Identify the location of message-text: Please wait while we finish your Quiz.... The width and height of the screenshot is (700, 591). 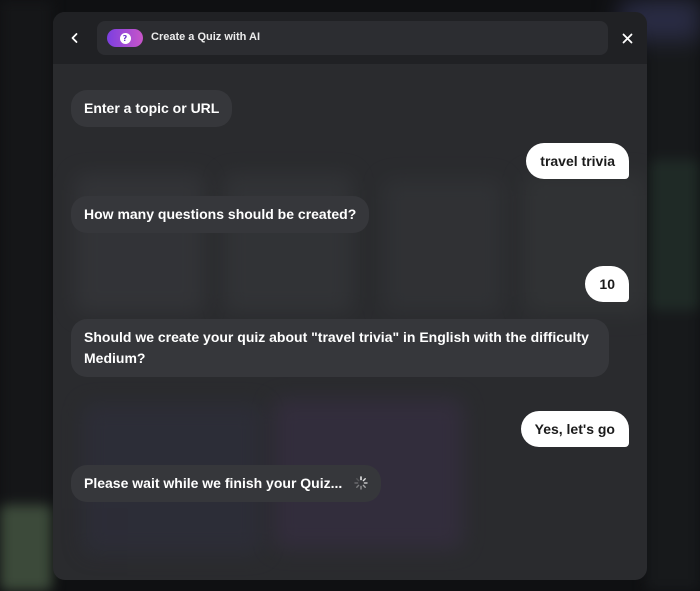
(213, 483).